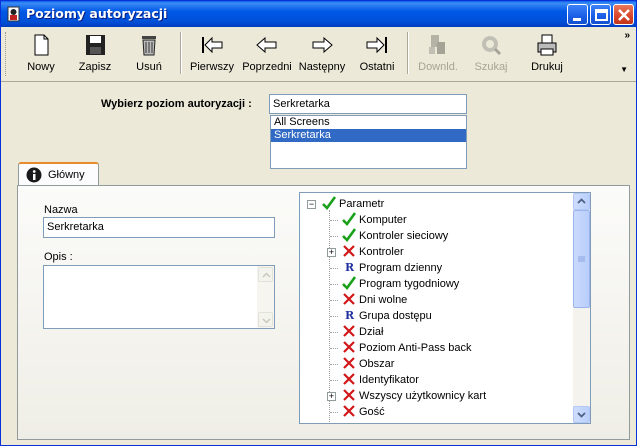  Describe the element at coordinates (97, 13) in the screenshot. I see `window-title: Poziomy autoryzacji` at that location.